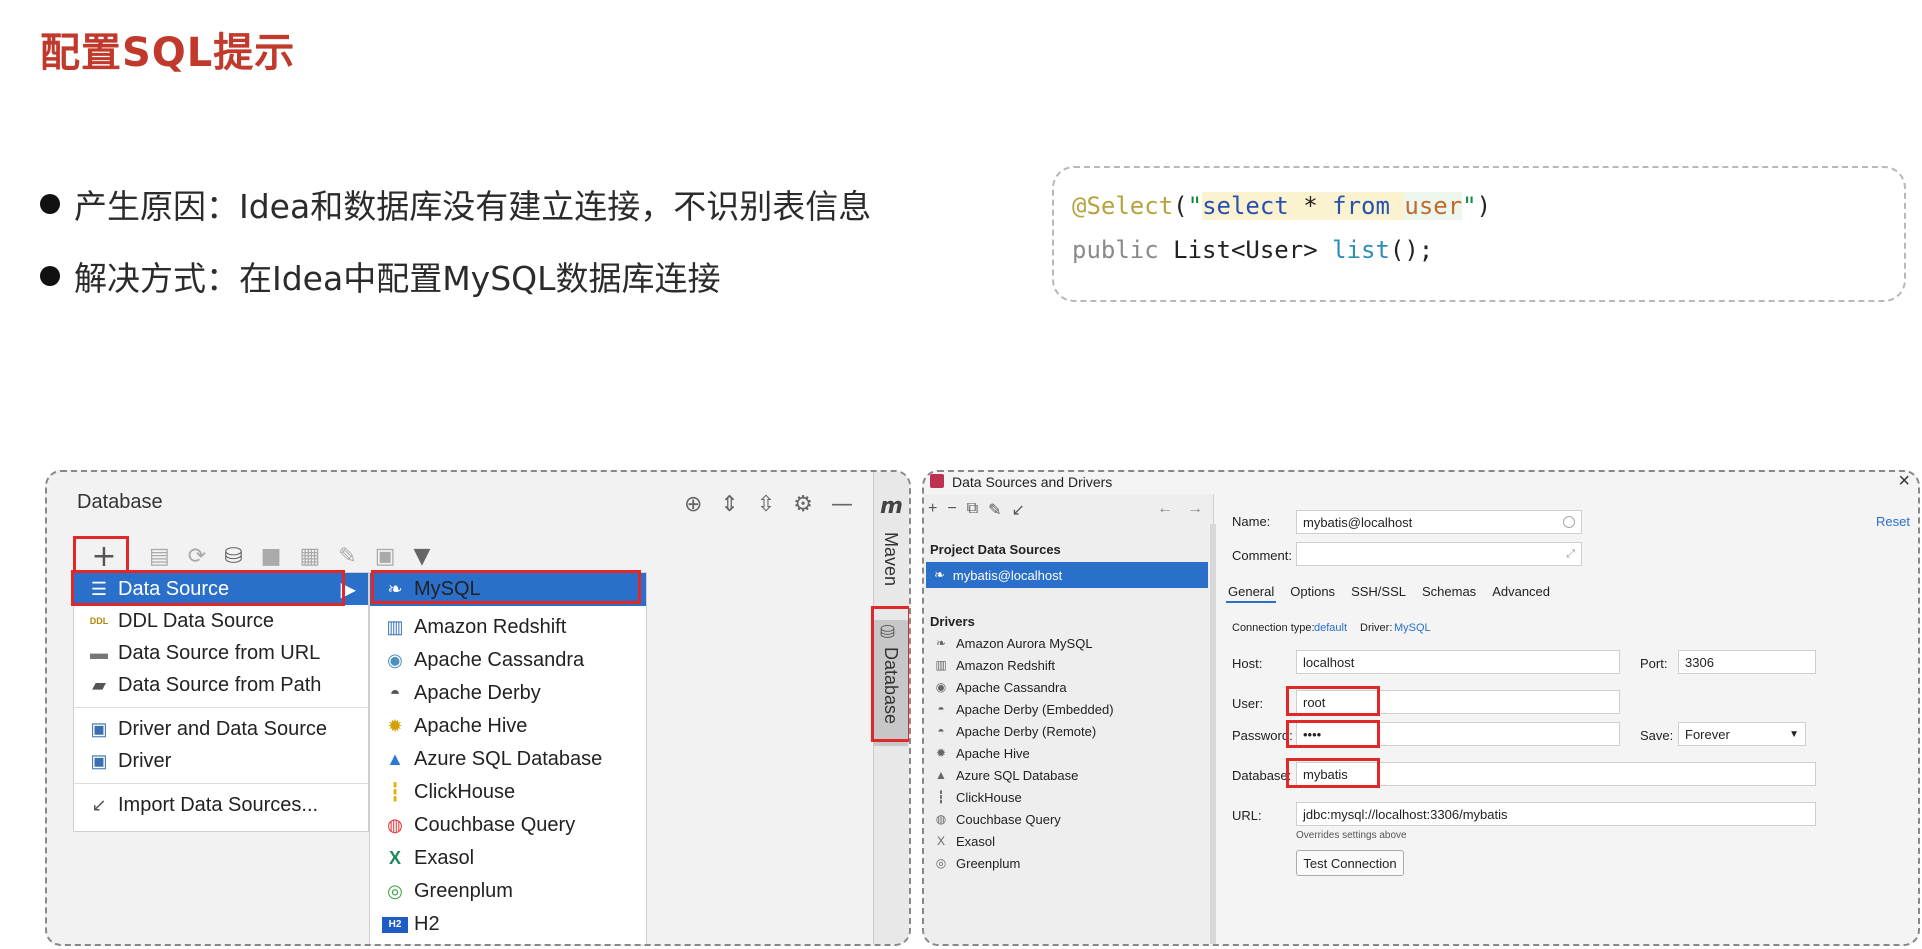 The width and height of the screenshot is (1922, 949). Describe the element at coordinates (981, 753) in the screenshot. I see `driver-item: ✹ Apache Hive` at that location.